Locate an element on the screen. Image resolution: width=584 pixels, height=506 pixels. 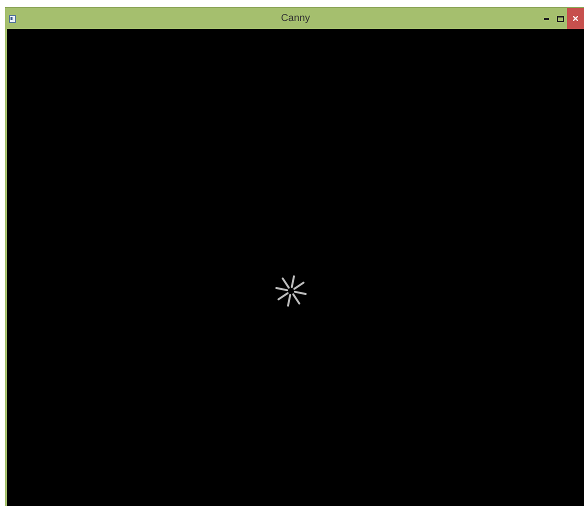
close-icon is located at coordinates (575, 18).